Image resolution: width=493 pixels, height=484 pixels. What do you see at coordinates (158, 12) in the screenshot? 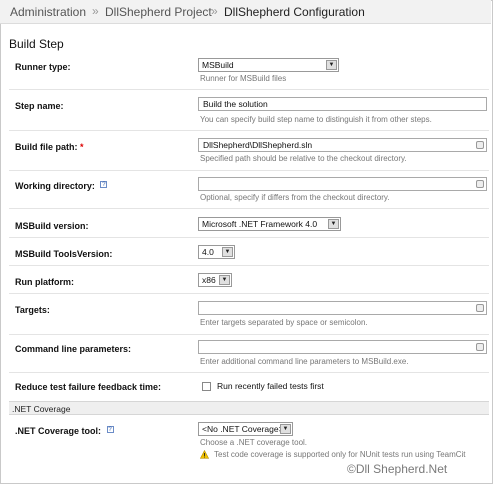
I see `breadcrumb-project: DllShepherd Project` at bounding box center [158, 12].